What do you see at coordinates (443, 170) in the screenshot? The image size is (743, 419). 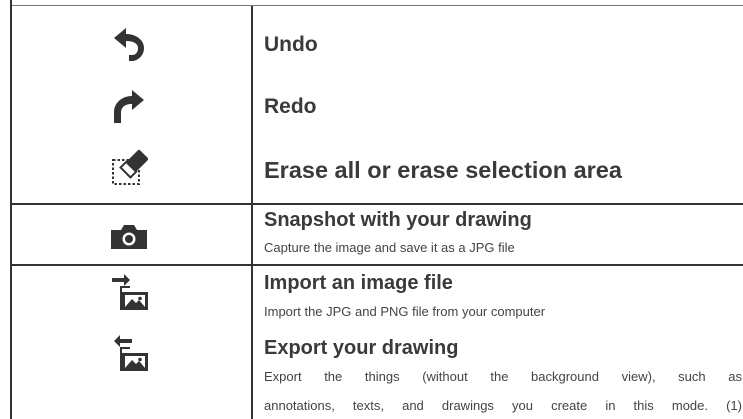 I see `erase-label: Erase all or erase selection area` at bounding box center [443, 170].